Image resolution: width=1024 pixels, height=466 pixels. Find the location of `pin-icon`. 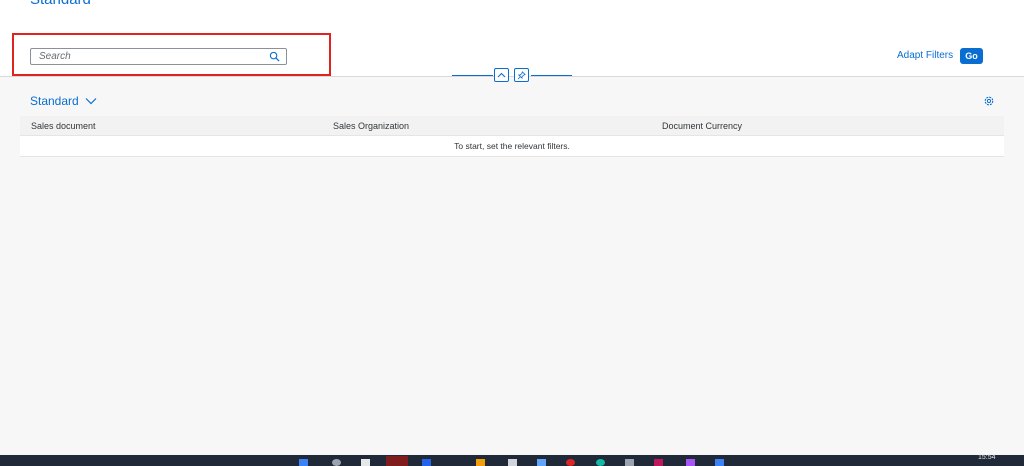

pin-icon is located at coordinates (521, 74).